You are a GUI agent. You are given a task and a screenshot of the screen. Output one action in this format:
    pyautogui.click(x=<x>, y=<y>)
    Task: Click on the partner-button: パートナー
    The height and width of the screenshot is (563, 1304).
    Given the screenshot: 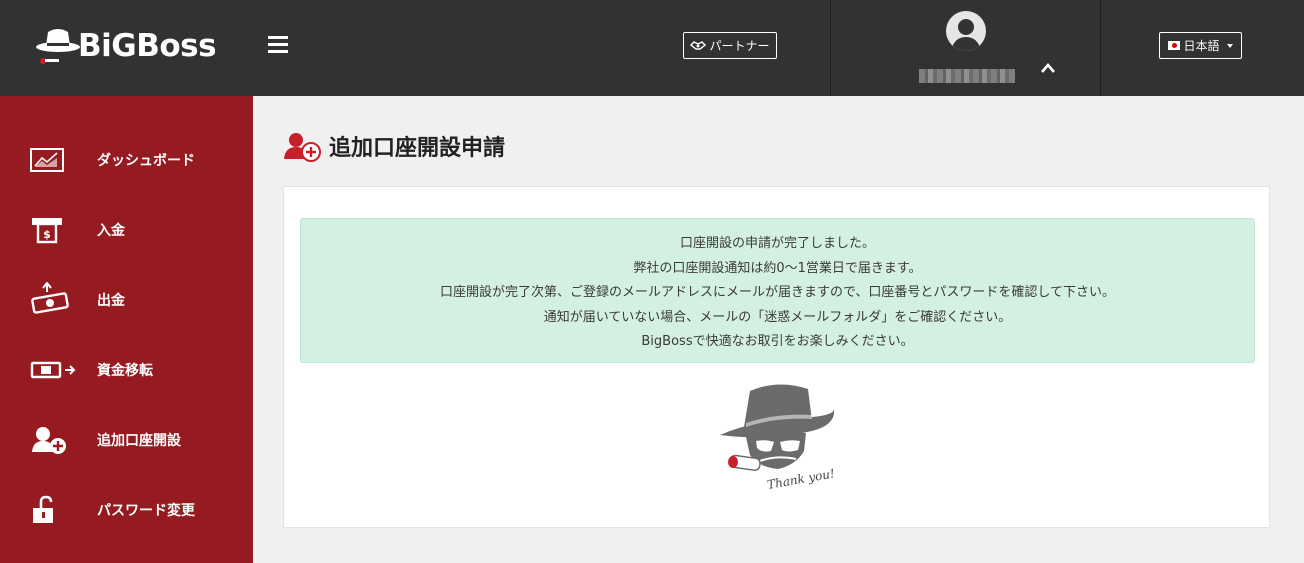 What is the action you would take?
    pyautogui.click(x=730, y=45)
    